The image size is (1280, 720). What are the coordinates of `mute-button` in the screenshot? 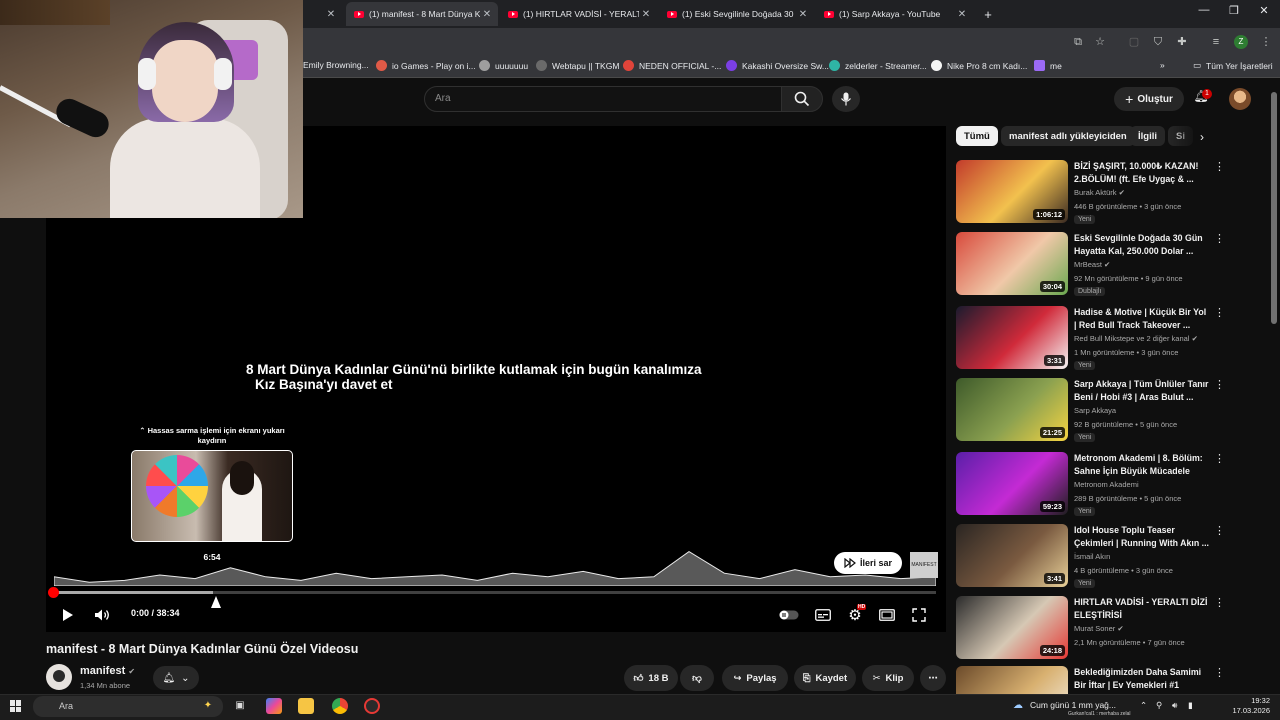 It's located at (102, 615).